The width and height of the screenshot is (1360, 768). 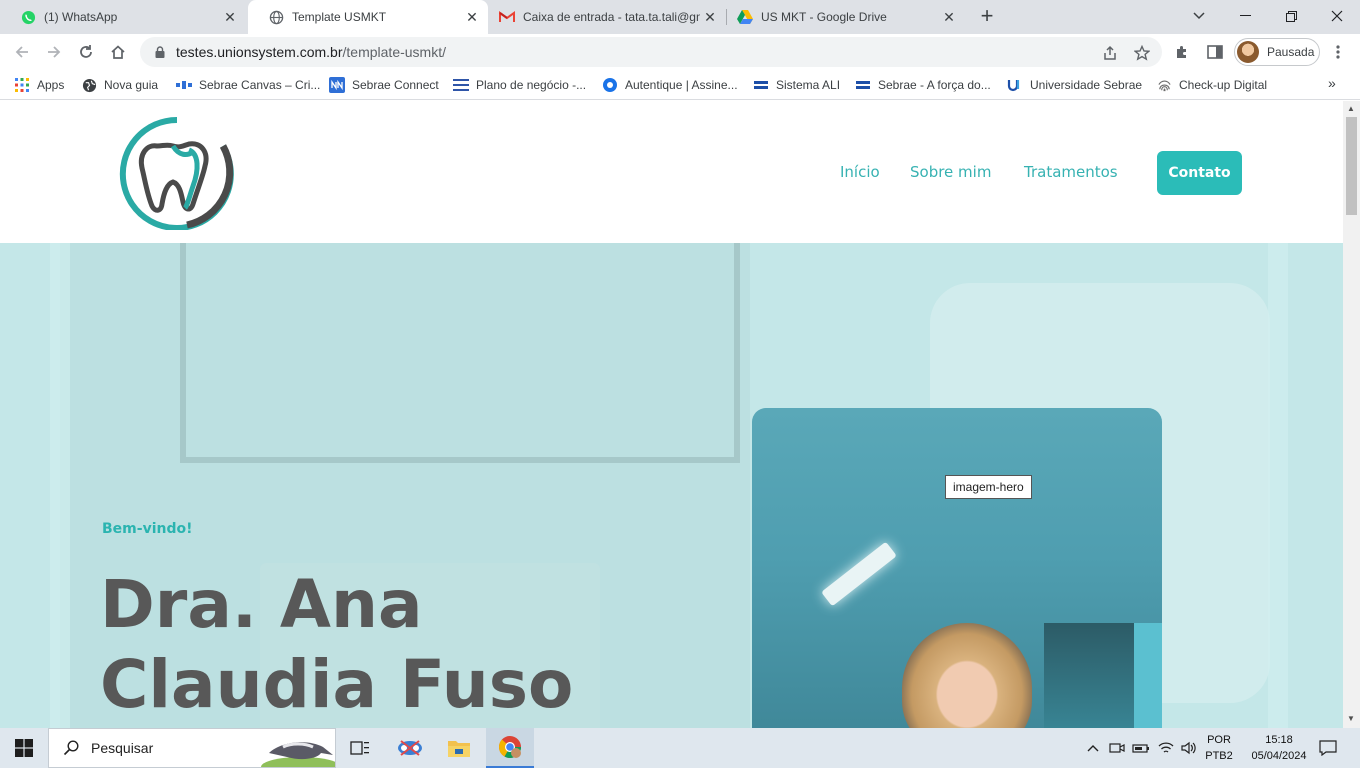 What do you see at coordinates (395, 85) in the screenshot?
I see `bookmark-label: Sebrae Connect` at bounding box center [395, 85].